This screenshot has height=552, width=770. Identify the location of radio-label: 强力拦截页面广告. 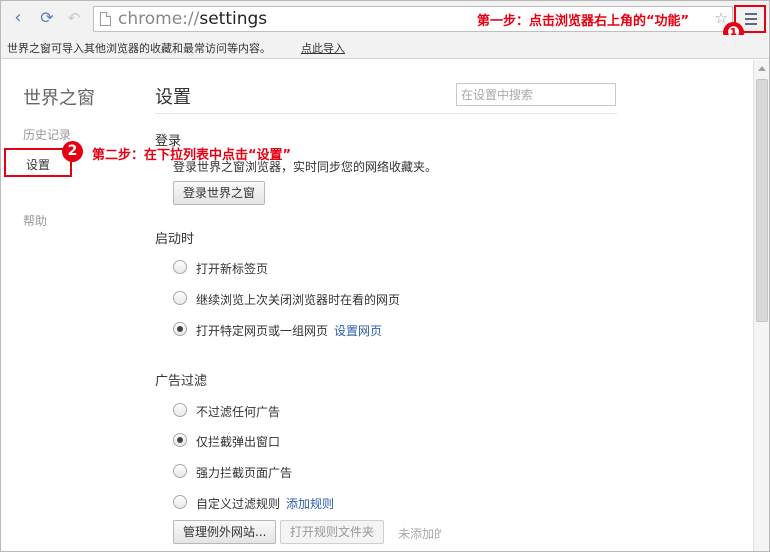
(244, 473).